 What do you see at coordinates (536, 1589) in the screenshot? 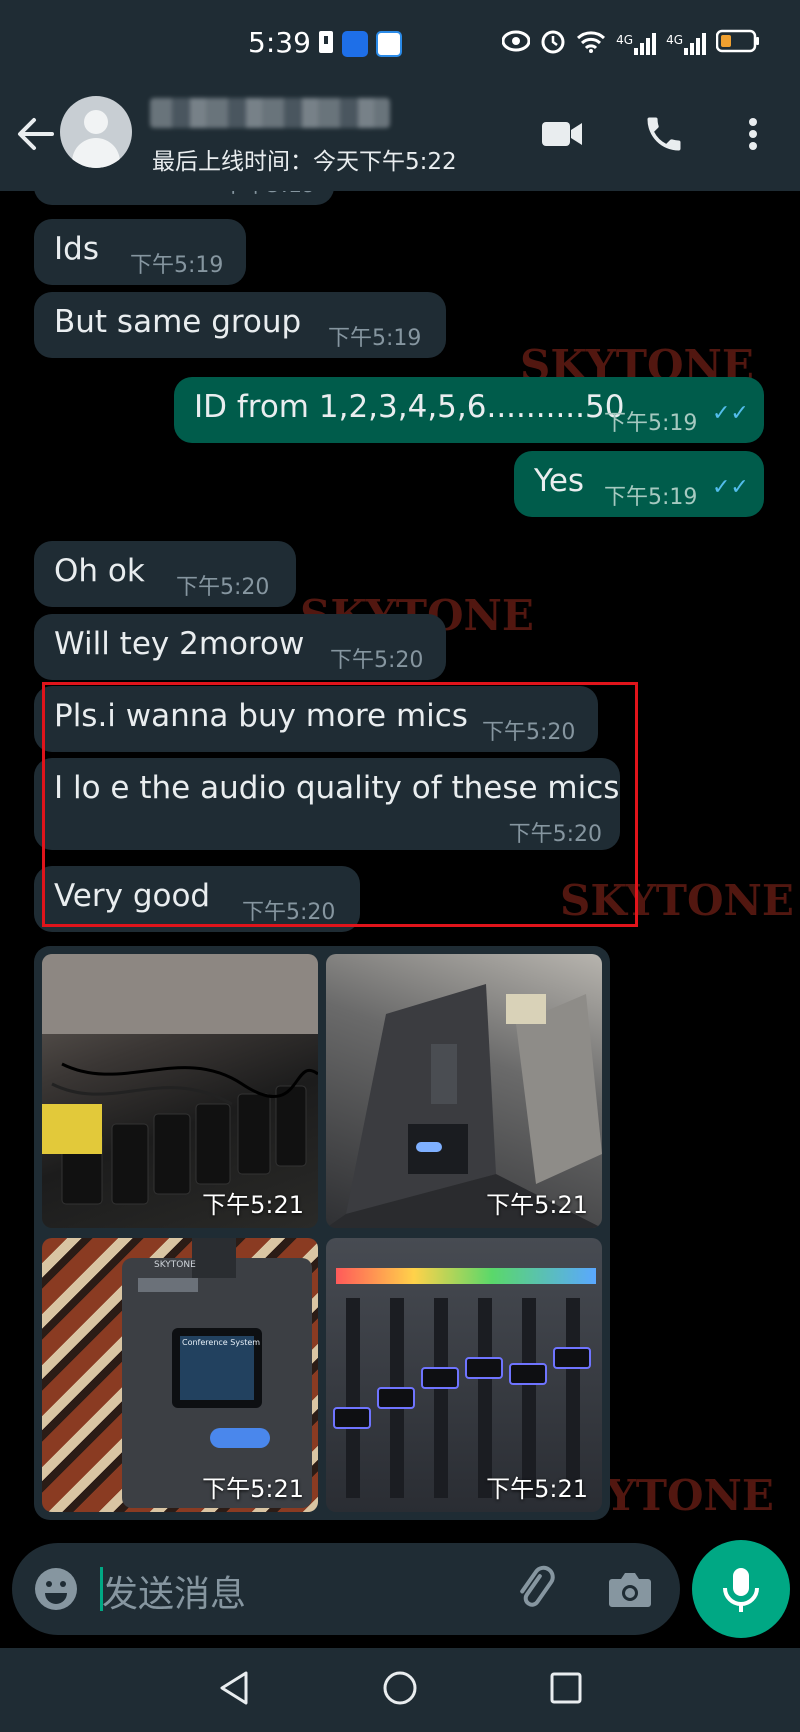
I see `attach-paperclip-icon` at bounding box center [536, 1589].